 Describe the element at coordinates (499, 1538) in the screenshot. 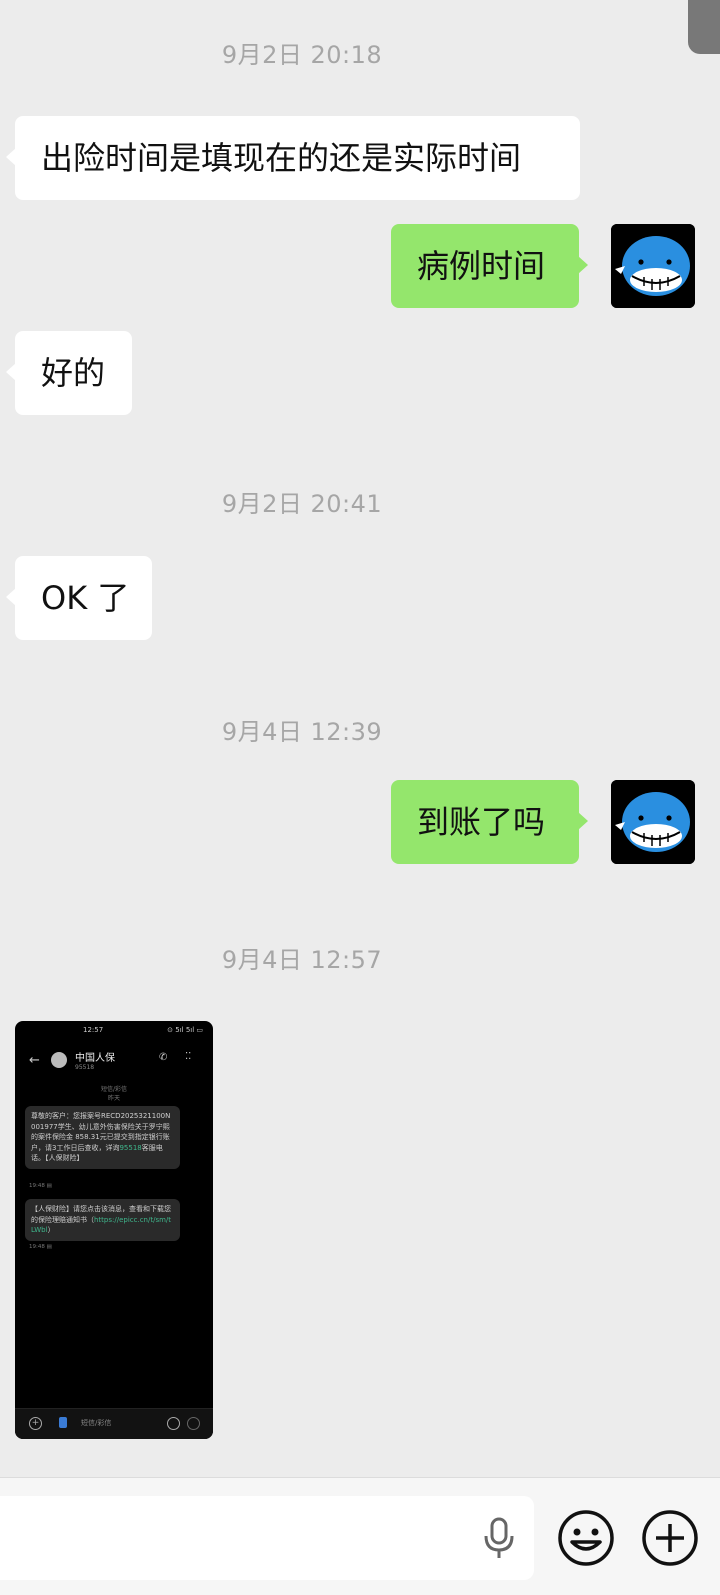

I see `microphone-icon` at that location.